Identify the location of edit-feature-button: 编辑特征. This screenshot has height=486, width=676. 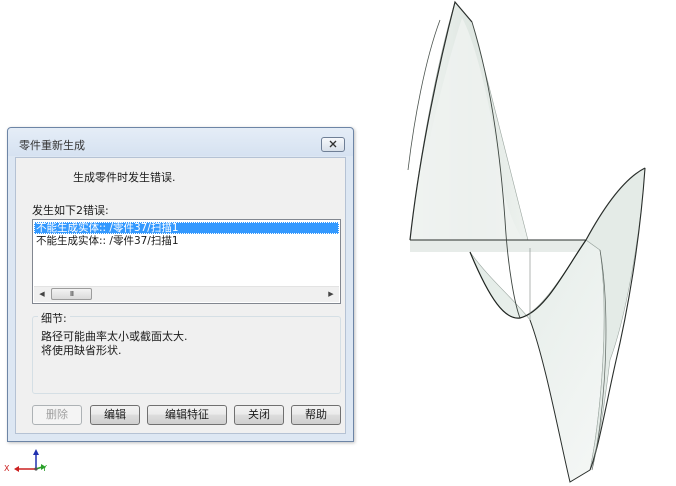
(187, 415).